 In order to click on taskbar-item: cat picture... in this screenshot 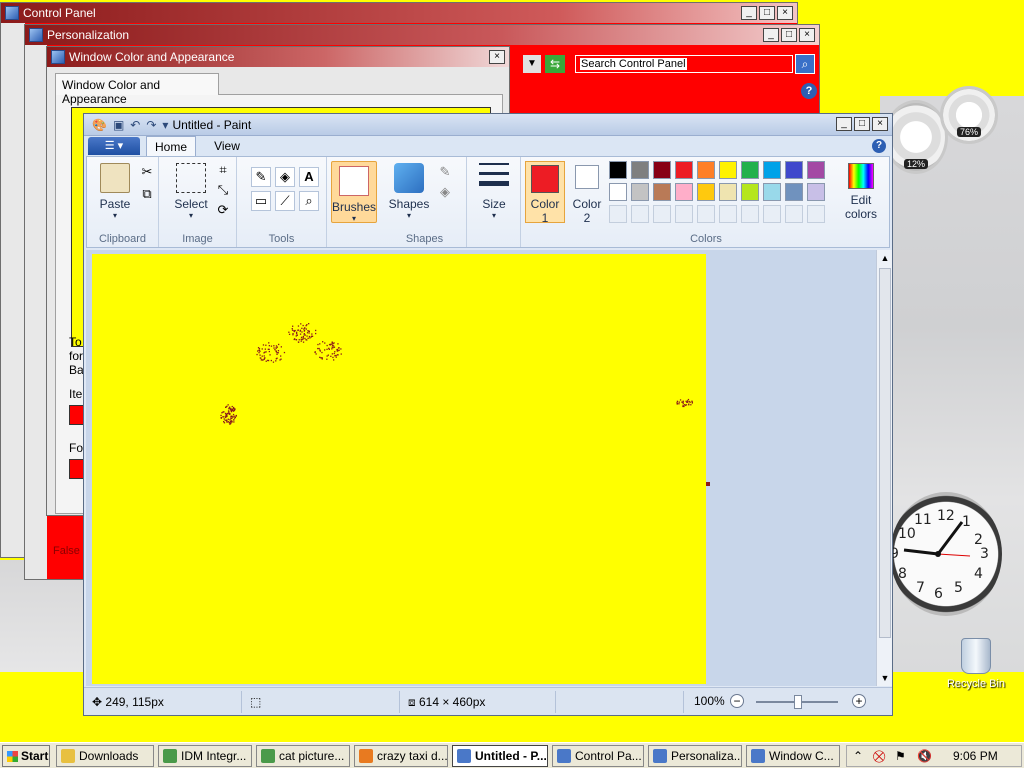, I will do `click(303, 756)`.